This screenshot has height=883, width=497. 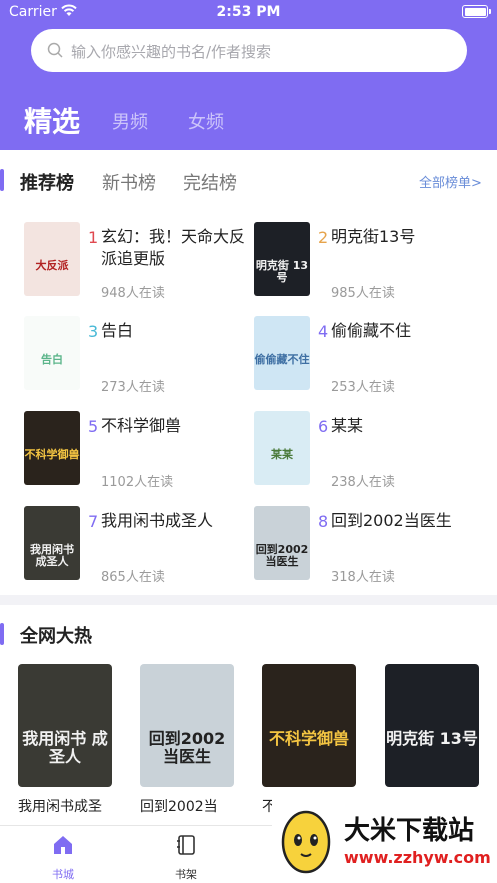 I want to click on rank-number: 3, so click(x=93, y=331).